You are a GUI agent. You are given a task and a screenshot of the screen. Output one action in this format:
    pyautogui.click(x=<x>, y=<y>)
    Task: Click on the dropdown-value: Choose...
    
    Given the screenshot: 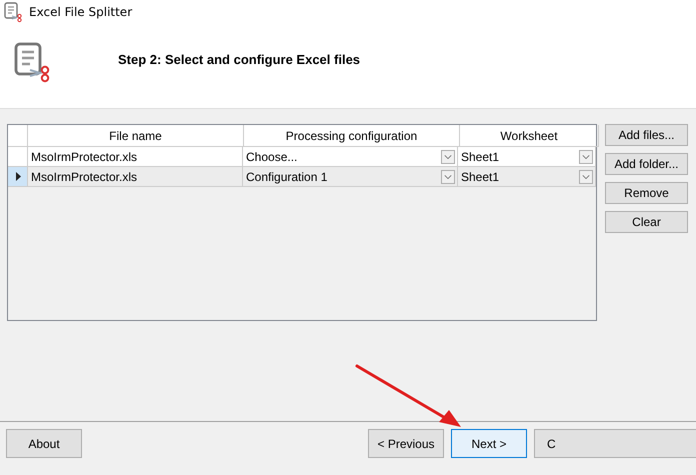 What is the action you would take?
    pyautogui.click(x=272, y=157)
    